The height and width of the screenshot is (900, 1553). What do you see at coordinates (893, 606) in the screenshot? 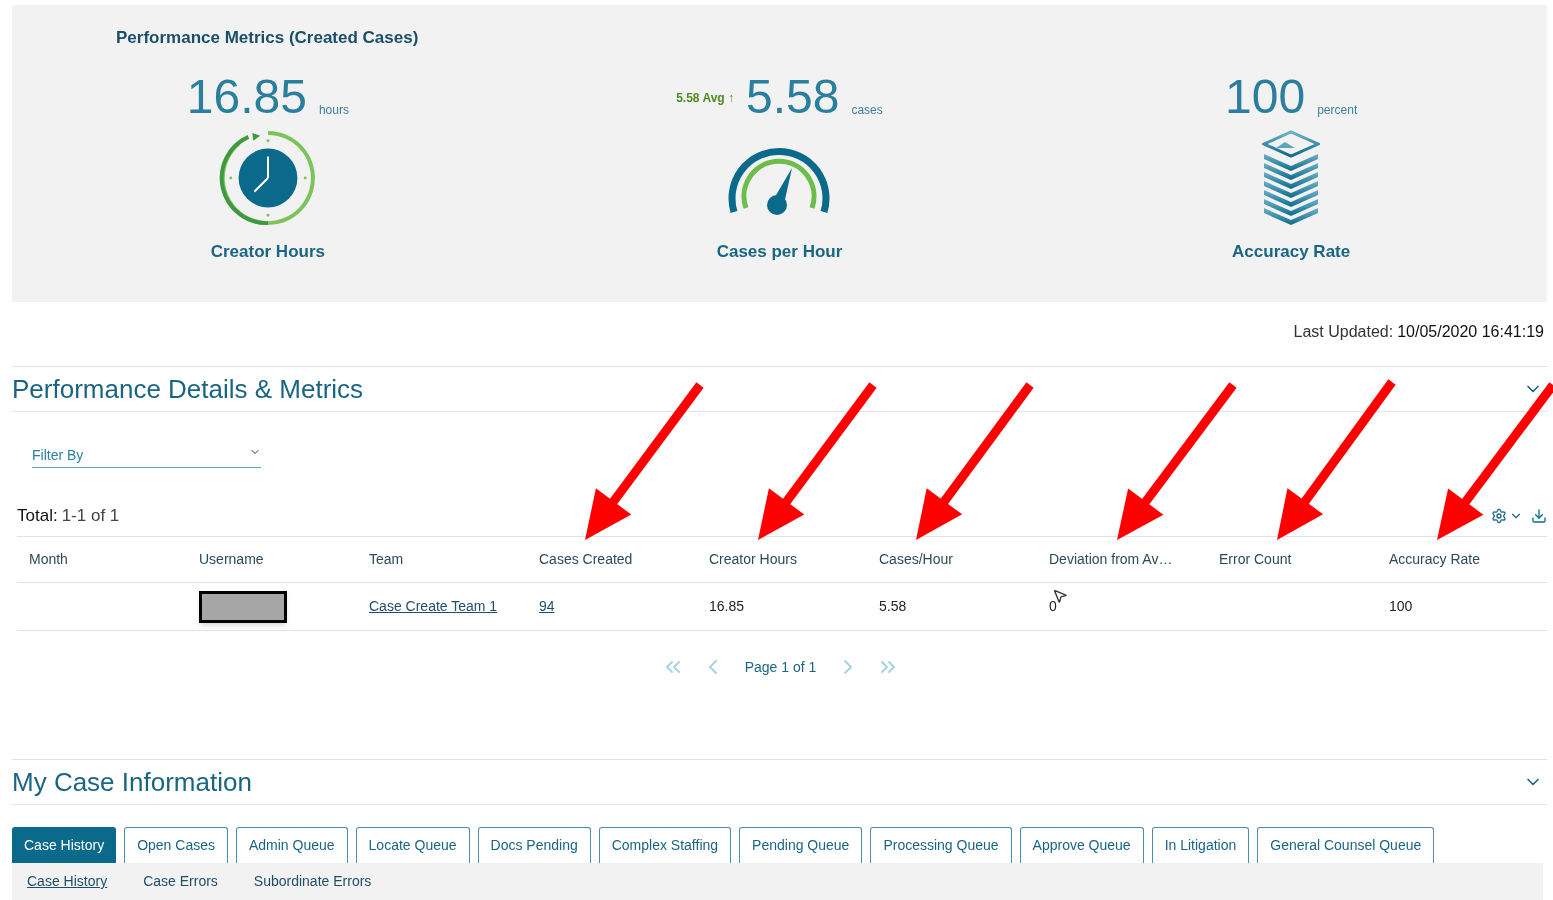
I see `table-cell-text: 5.58` at bounding box center [893, 606].